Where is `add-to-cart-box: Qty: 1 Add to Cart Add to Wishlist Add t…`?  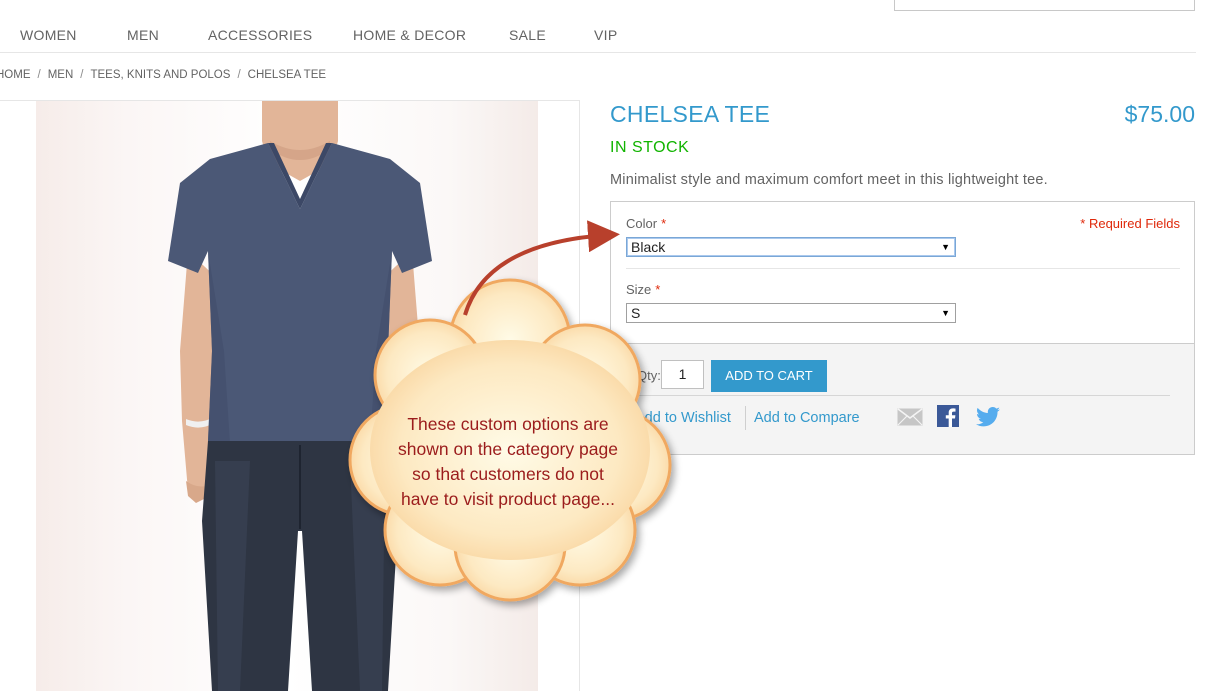 add-to-cart-box: Qty: 1 Add to Cart Add to Wishlist Add t… is located at coordinates (902, 399).